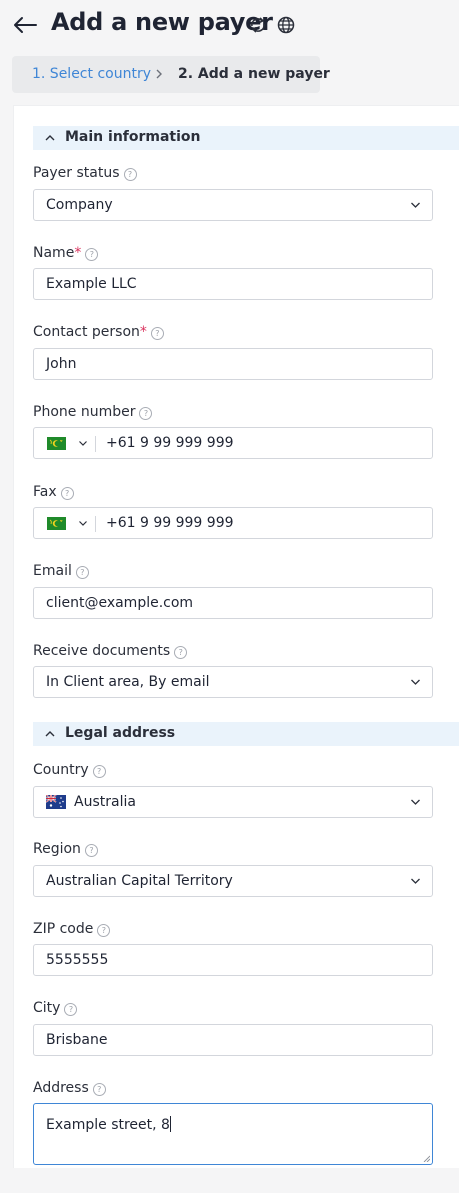 This screenshot has height=1193, width=459. What do you see at coordinates (246, 138) in the screenshot?
I see `section-main-information: Main information` at bounding box center [246, 138].